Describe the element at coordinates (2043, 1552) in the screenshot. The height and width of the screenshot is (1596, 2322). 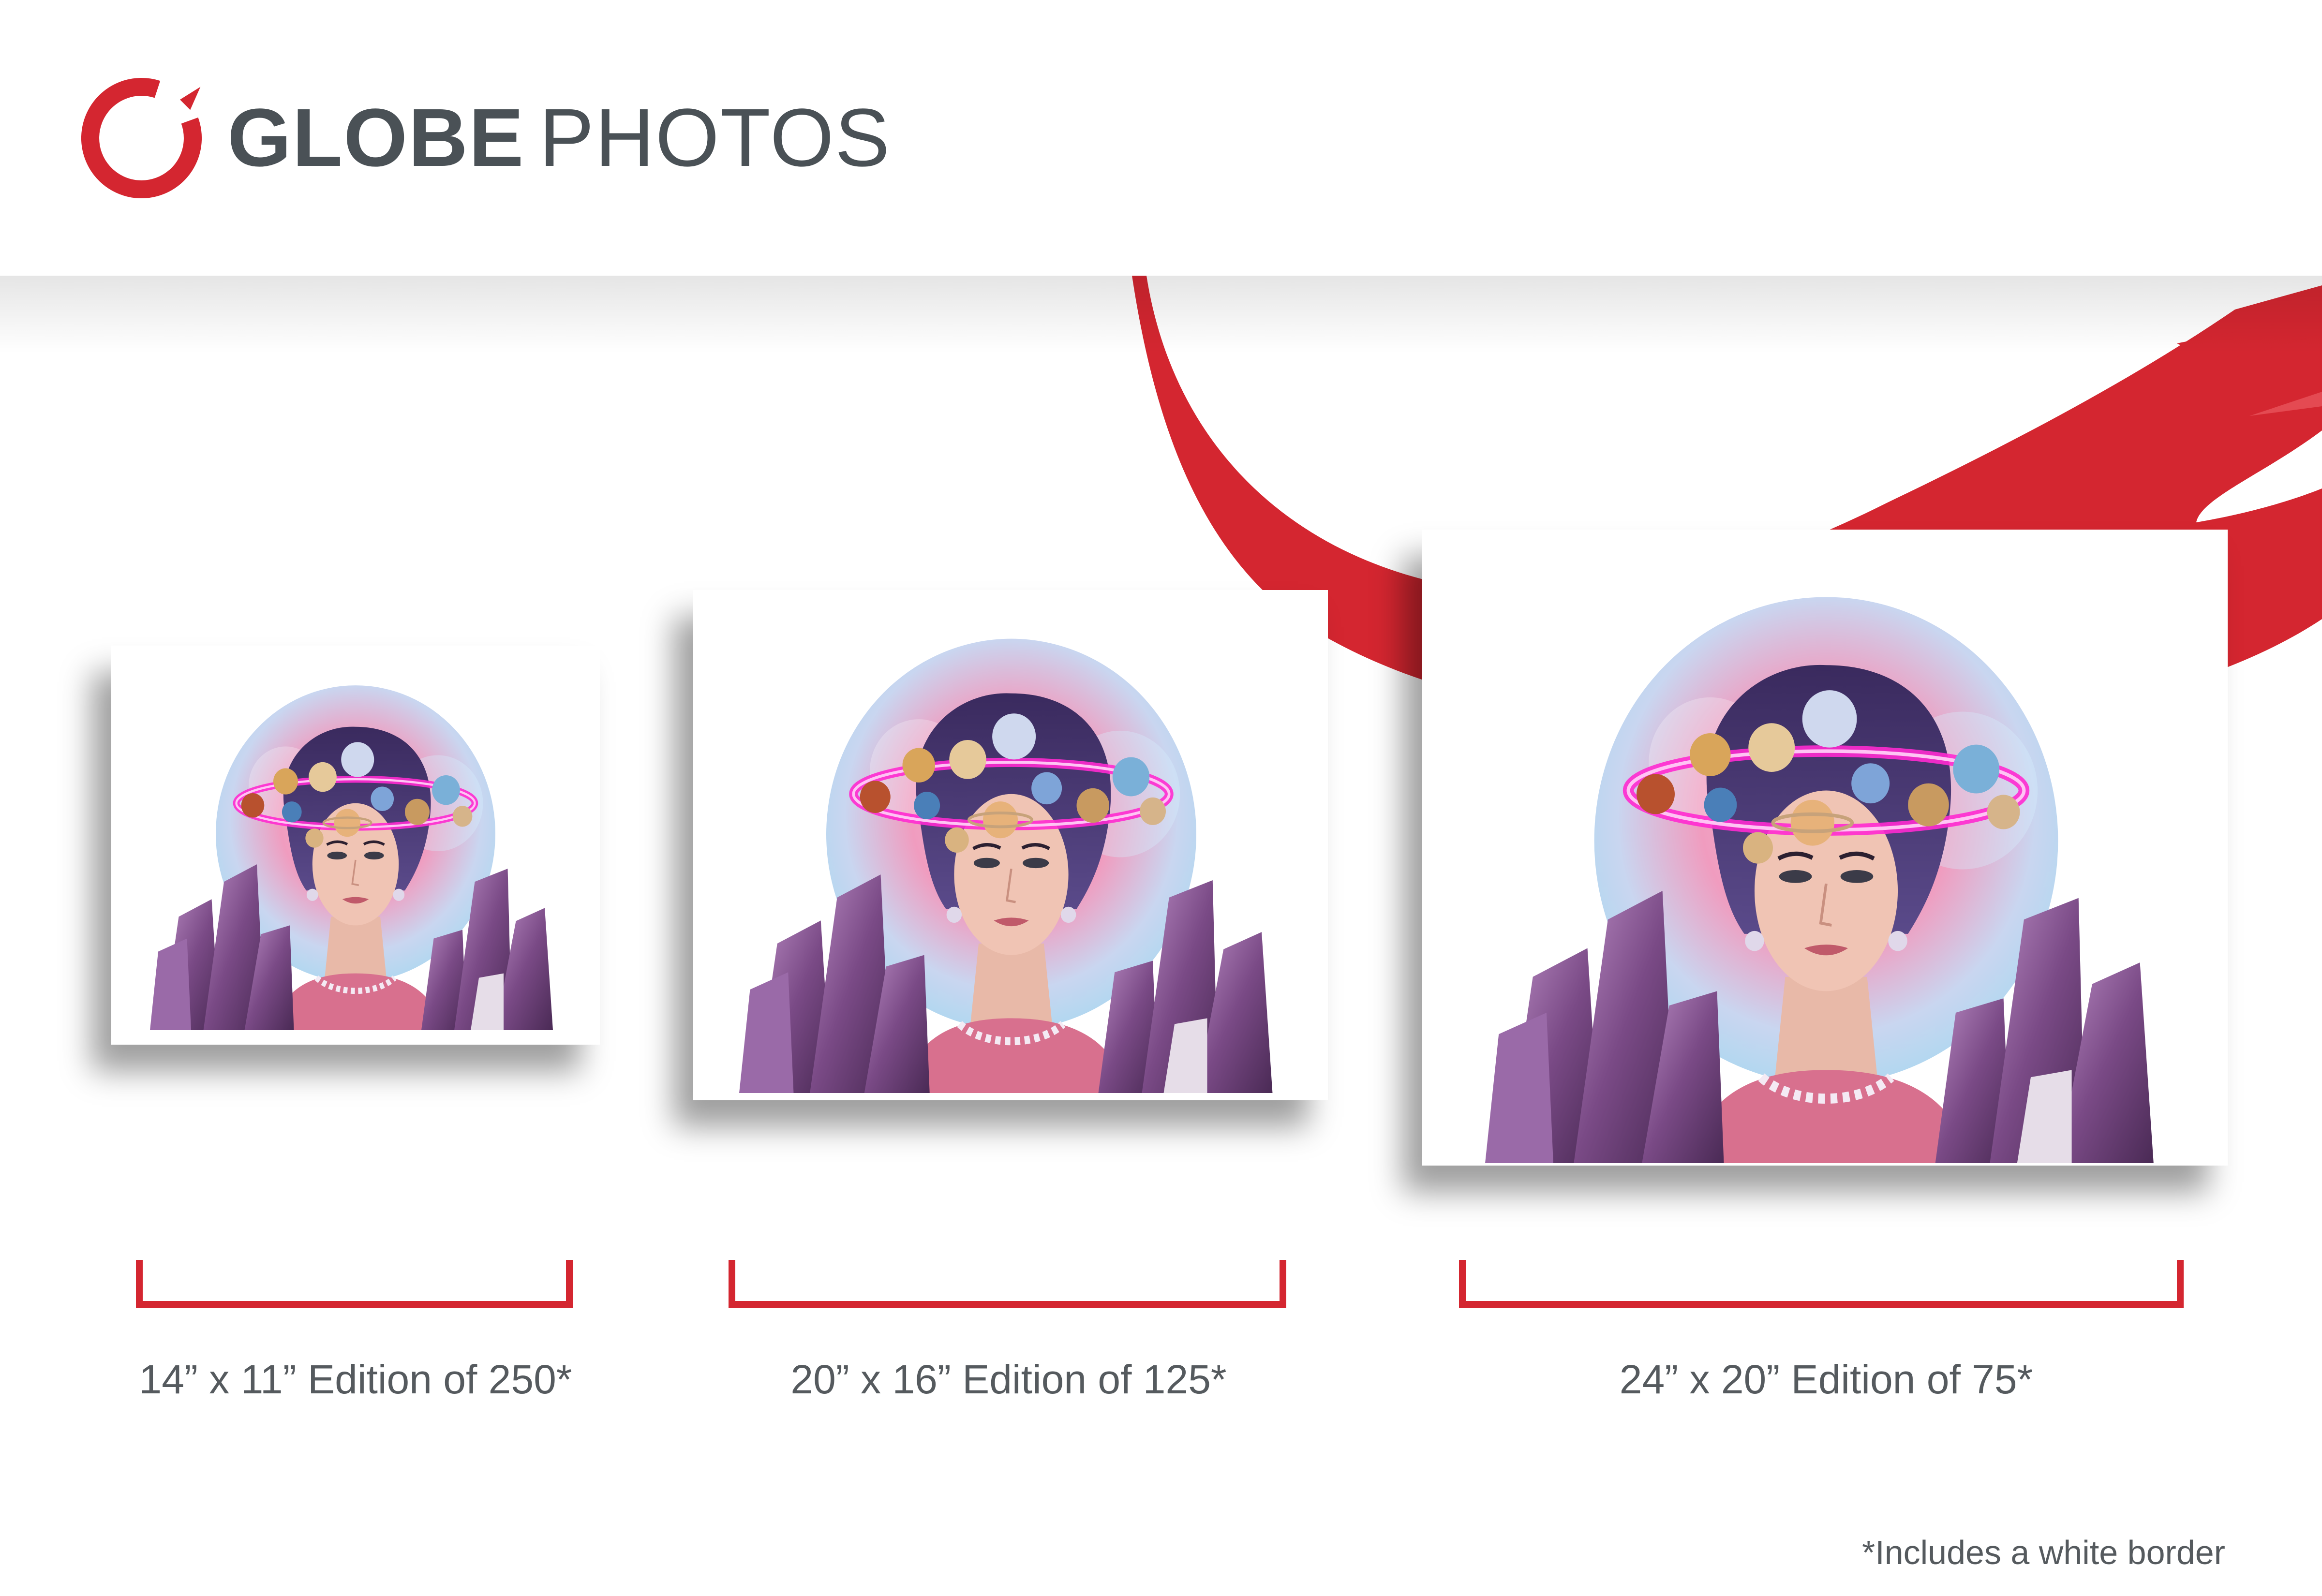
I see `border-footnote: *Includes a white border` at that location.